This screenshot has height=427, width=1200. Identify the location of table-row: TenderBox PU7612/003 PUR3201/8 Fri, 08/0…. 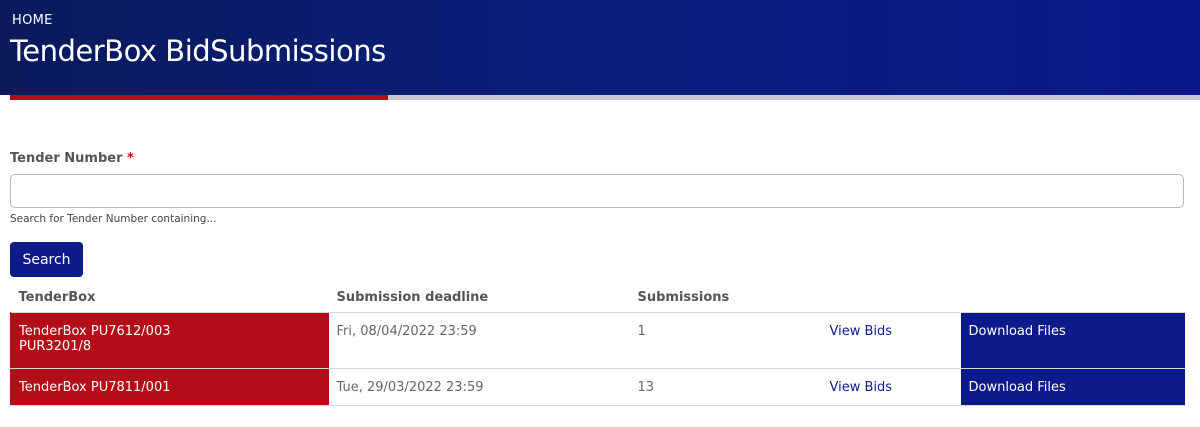
(597, 340).